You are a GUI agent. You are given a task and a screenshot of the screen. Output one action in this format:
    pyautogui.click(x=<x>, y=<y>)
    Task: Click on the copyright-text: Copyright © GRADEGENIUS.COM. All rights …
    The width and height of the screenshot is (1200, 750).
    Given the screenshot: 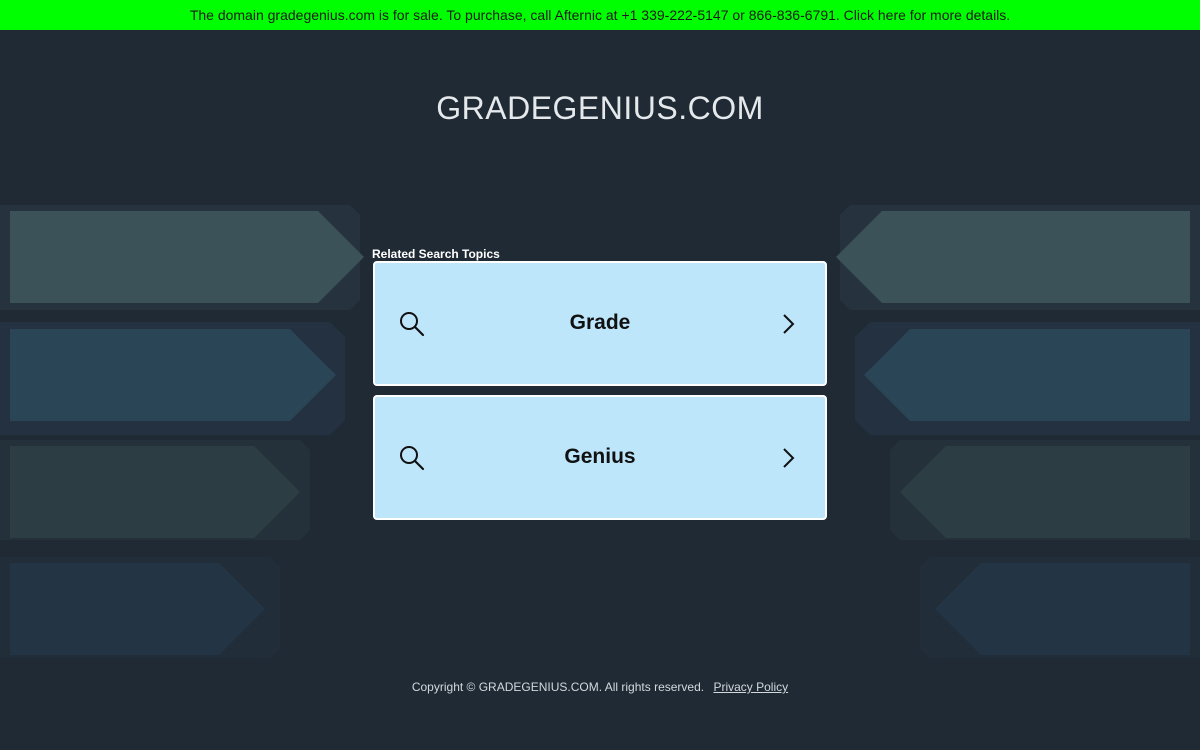 What is the action you would take?
    pyautogui.click(x=558, y=687)
    